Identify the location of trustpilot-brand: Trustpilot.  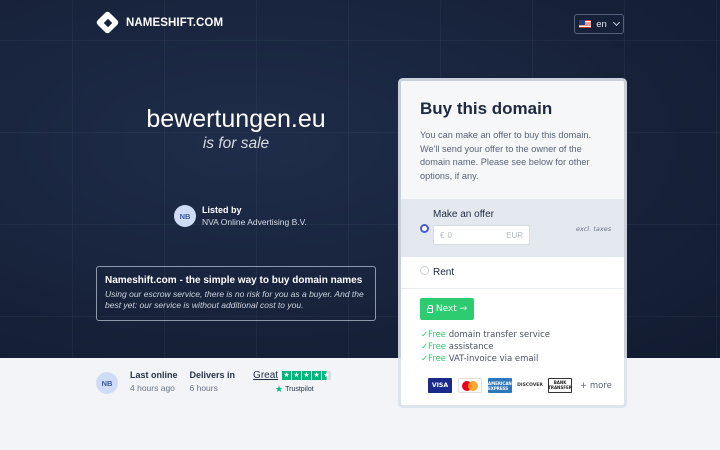
(299, 389).